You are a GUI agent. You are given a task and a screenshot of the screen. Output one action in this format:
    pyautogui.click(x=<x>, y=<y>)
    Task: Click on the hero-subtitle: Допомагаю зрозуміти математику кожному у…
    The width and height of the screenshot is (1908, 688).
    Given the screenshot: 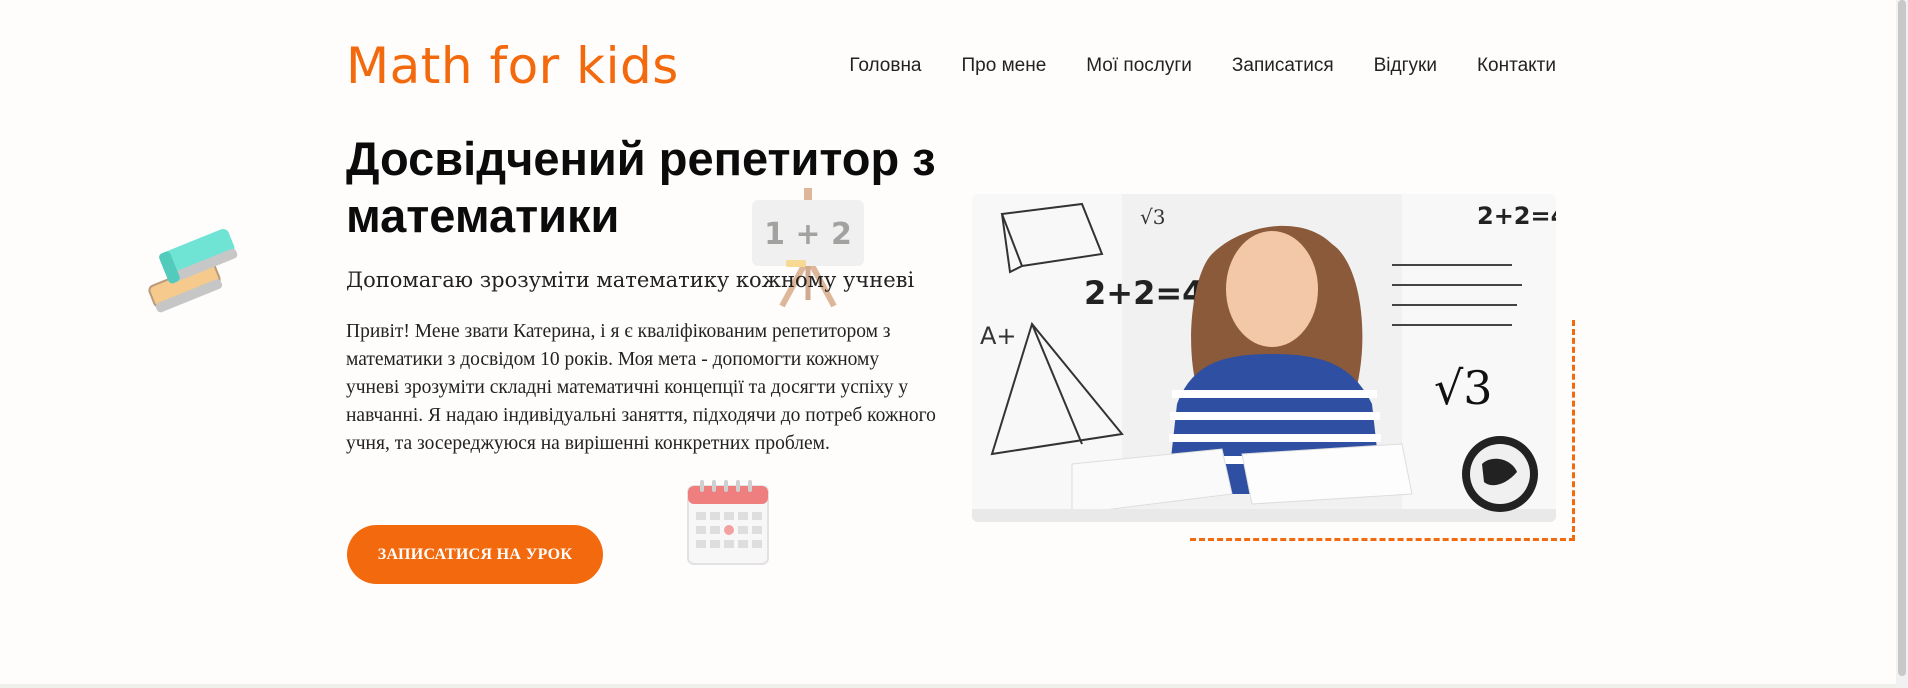 What is the action you would take?
    pyautogui.click(x=630, y=280)
    